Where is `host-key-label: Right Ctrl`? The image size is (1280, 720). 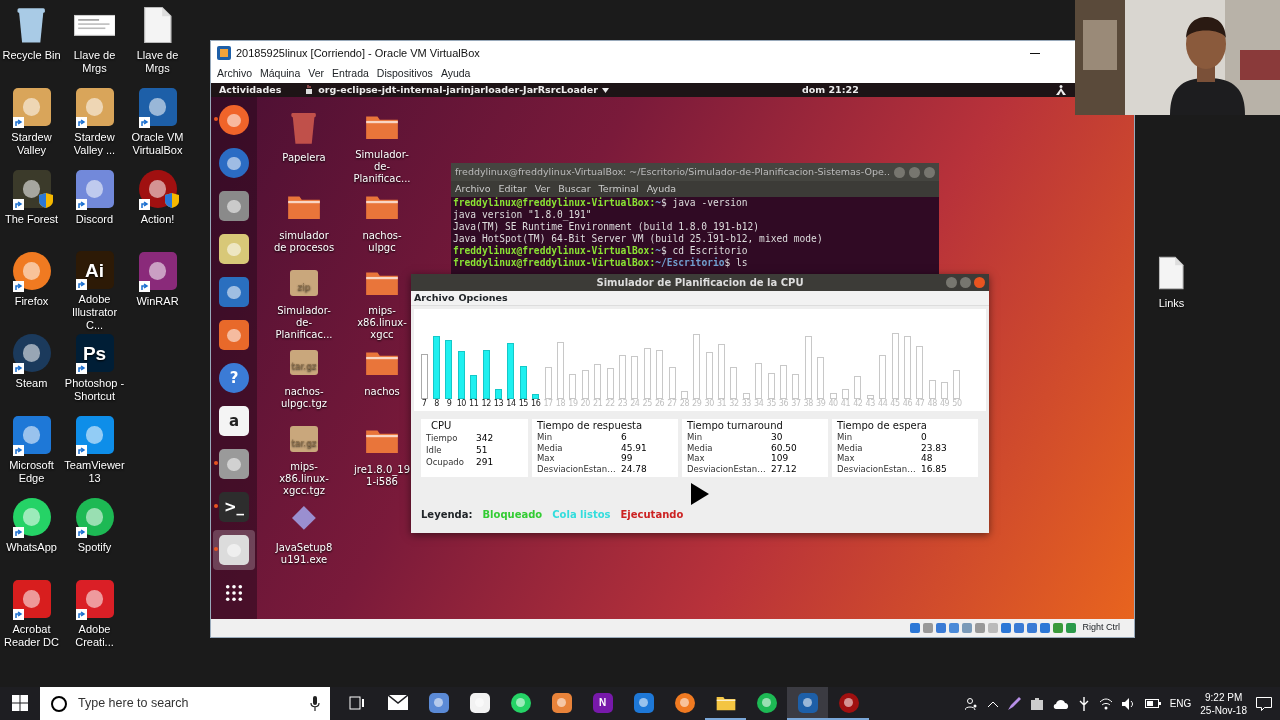
host-key-label: Right Ctrl is located at coordinates (1101, 628).